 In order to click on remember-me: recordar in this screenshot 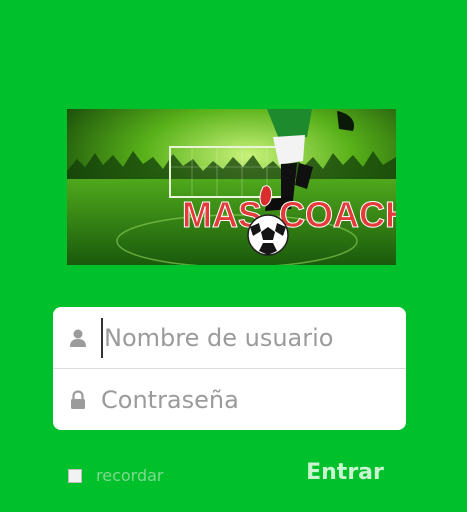, I will do `click(116, 475)`.